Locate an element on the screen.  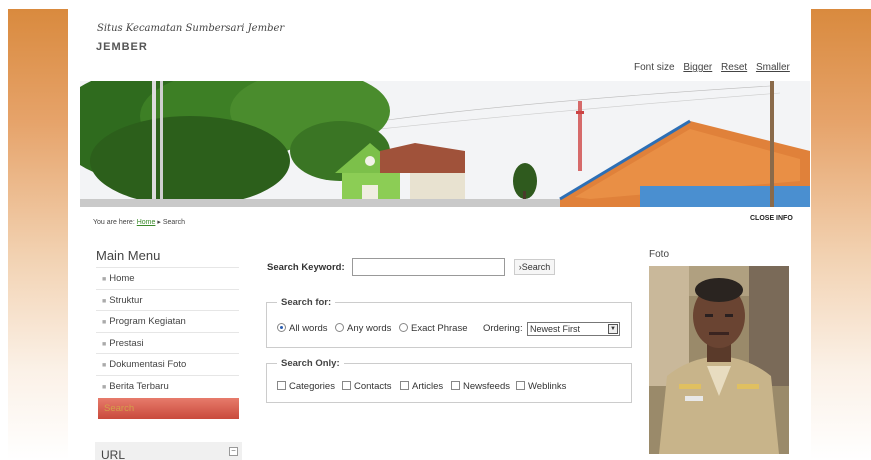
dropdown-arrow-icon: ▼ is located at coordinates (613, 329).